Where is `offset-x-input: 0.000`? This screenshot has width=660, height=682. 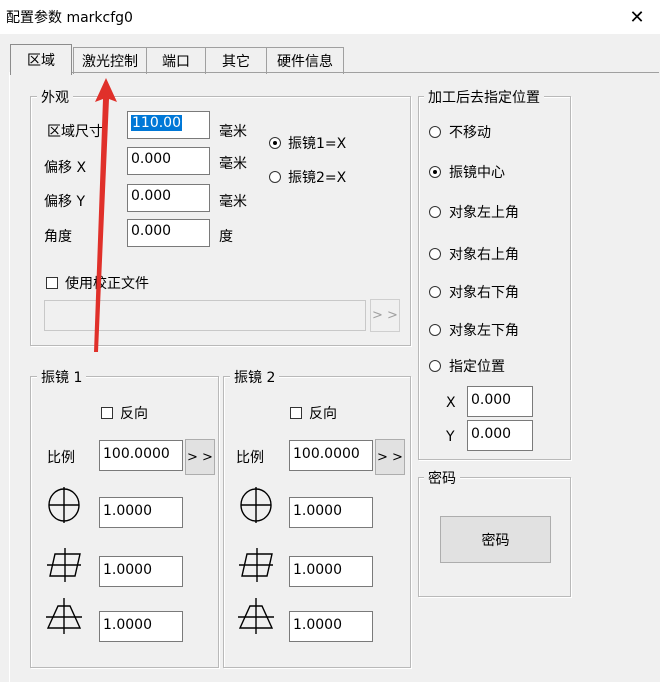
offset-x-input: 0.000 is located at coordinates (168, 161).